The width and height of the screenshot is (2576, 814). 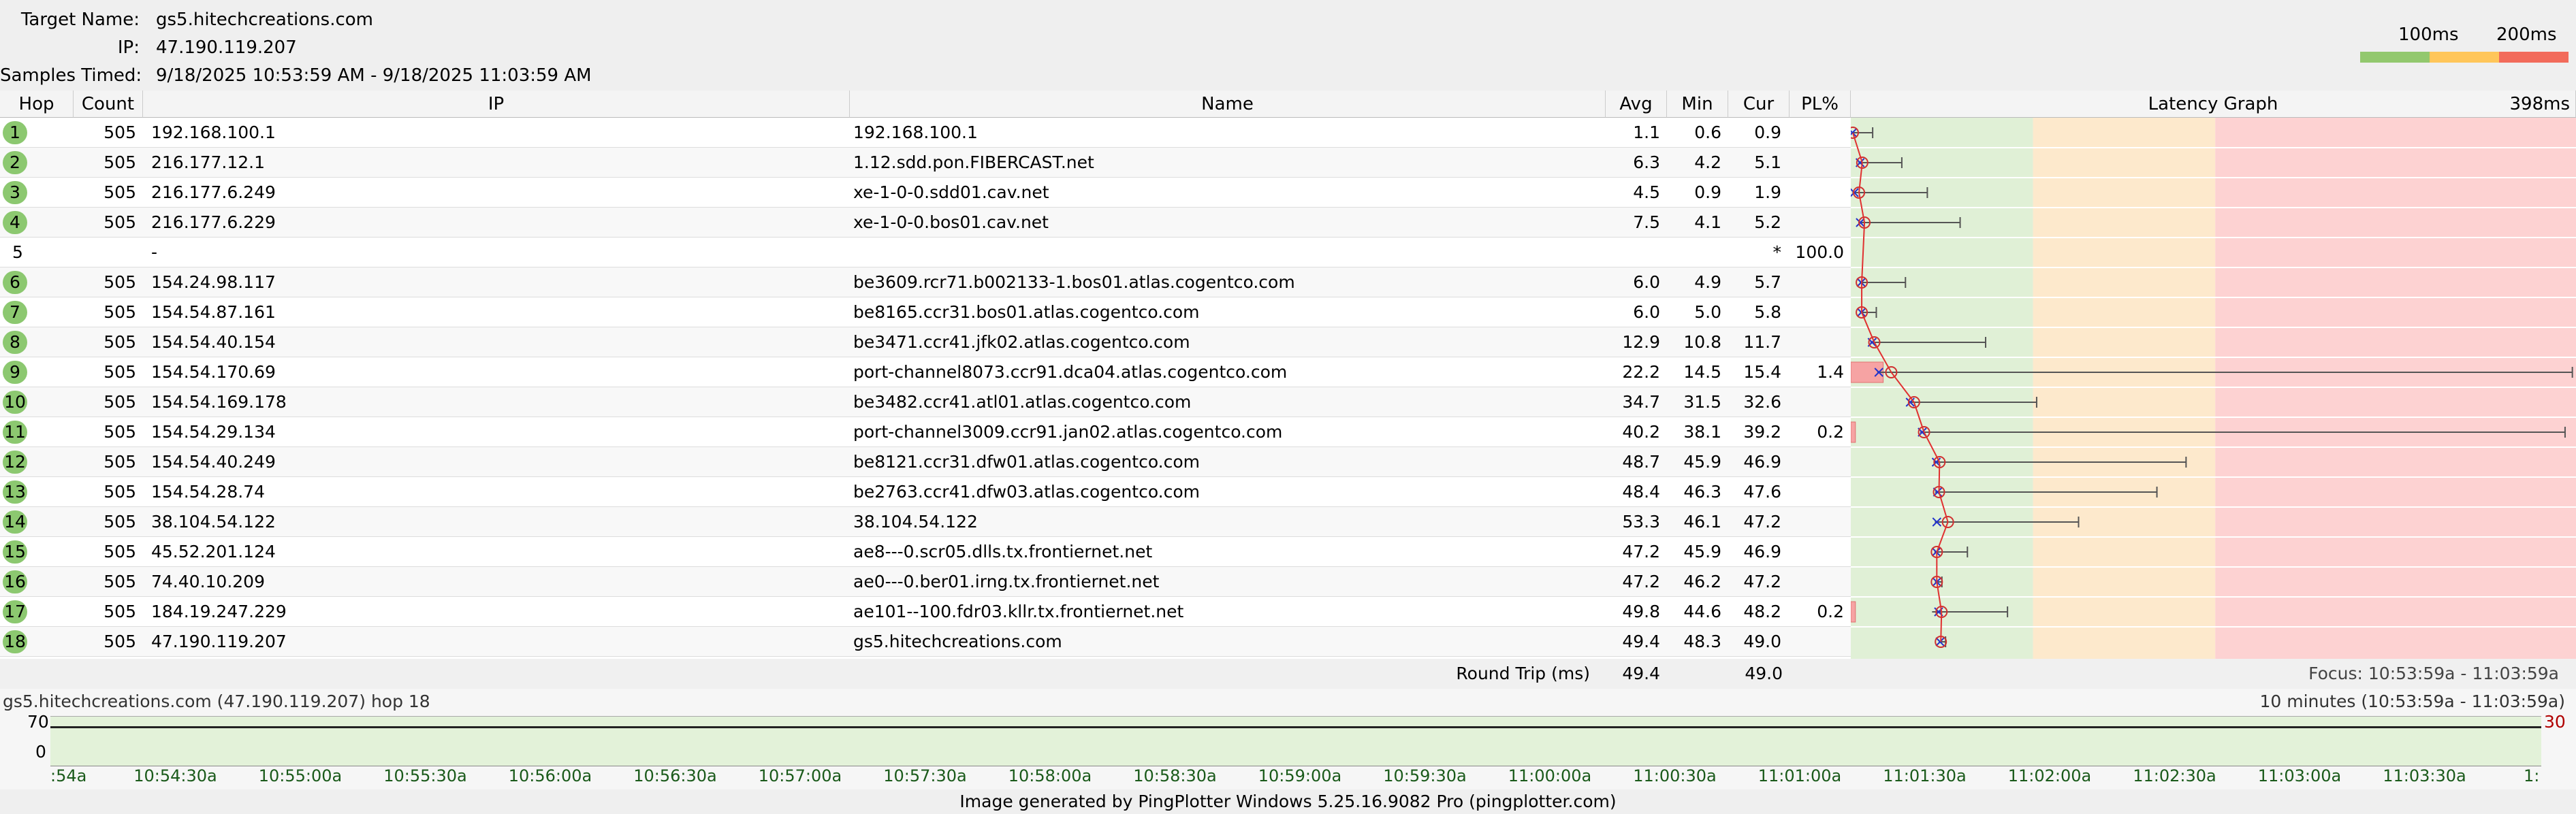 I want to click on col-name: Name, so click(x=1228, y=104).